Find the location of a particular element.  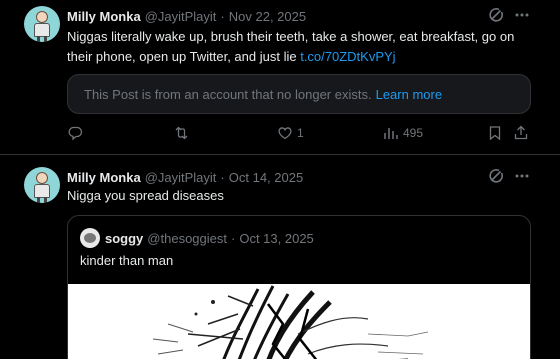

retweet-icon is located at coordinates (181, 133).